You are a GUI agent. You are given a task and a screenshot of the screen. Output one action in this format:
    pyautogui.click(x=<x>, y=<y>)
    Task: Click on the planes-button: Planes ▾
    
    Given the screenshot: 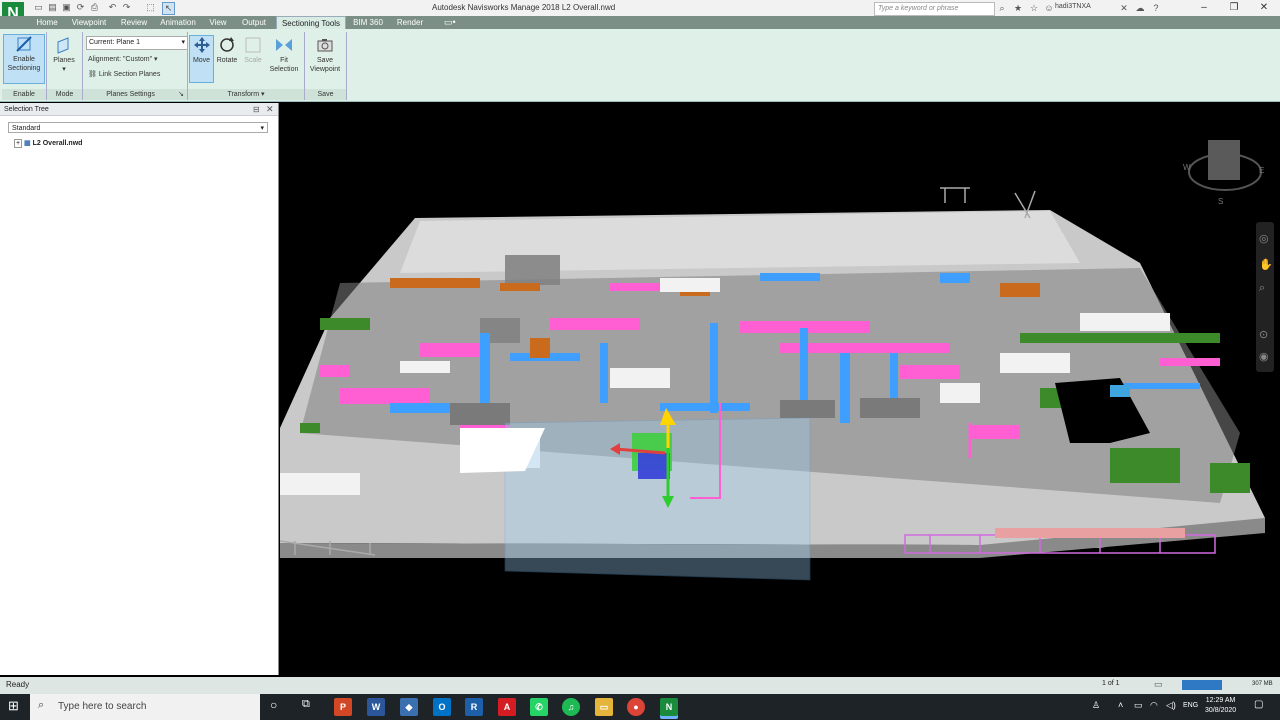 What is the action you would take?
    pyautogui.click(x=64, y=60)
    